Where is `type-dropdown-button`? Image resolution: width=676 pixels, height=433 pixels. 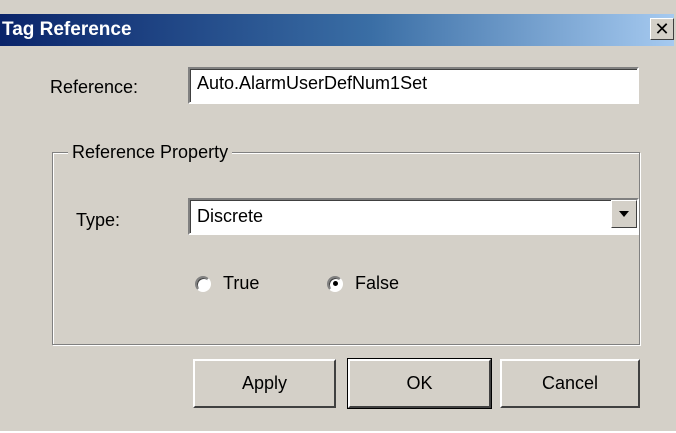
type-dropdown-button is located at coordinates (624, 214).